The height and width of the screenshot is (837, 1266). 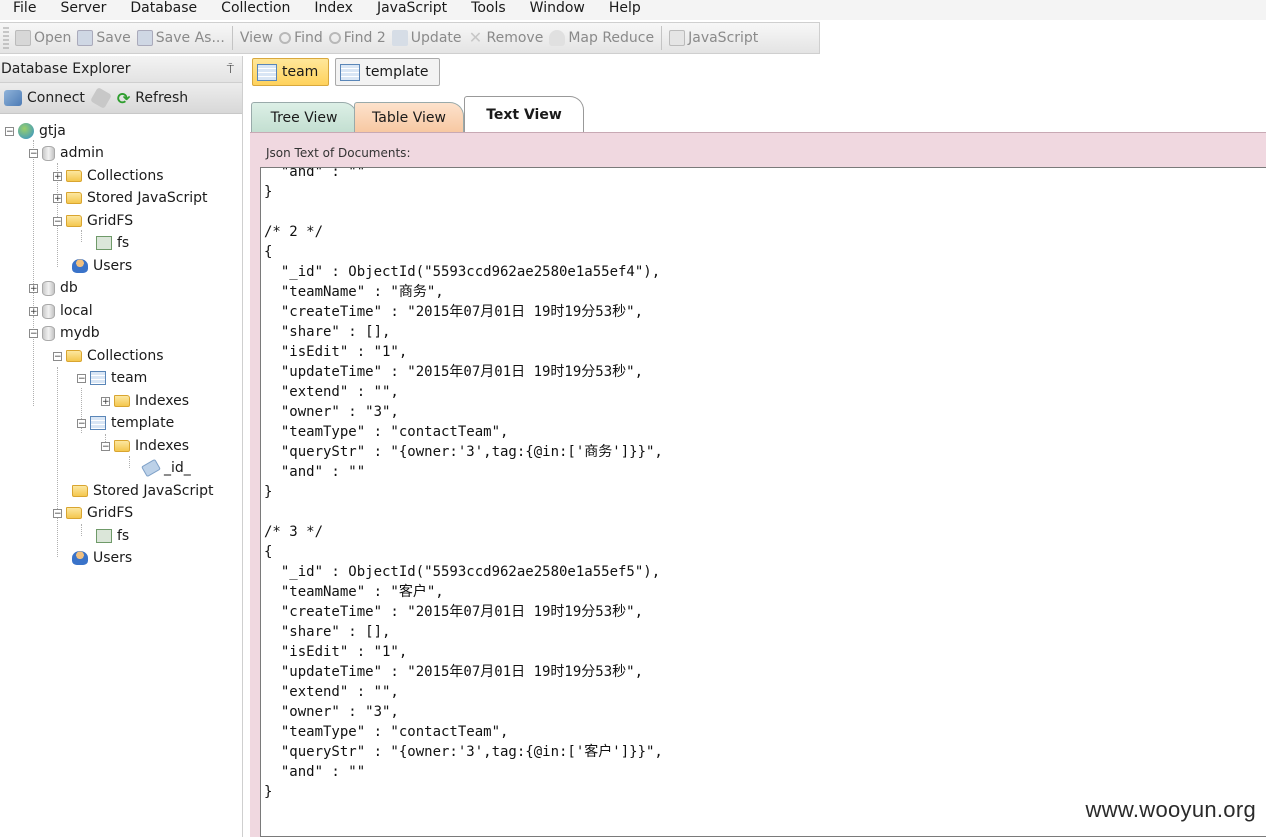 I want to click on tree-node-admin-fs: fs, so click(x=112, y=243).